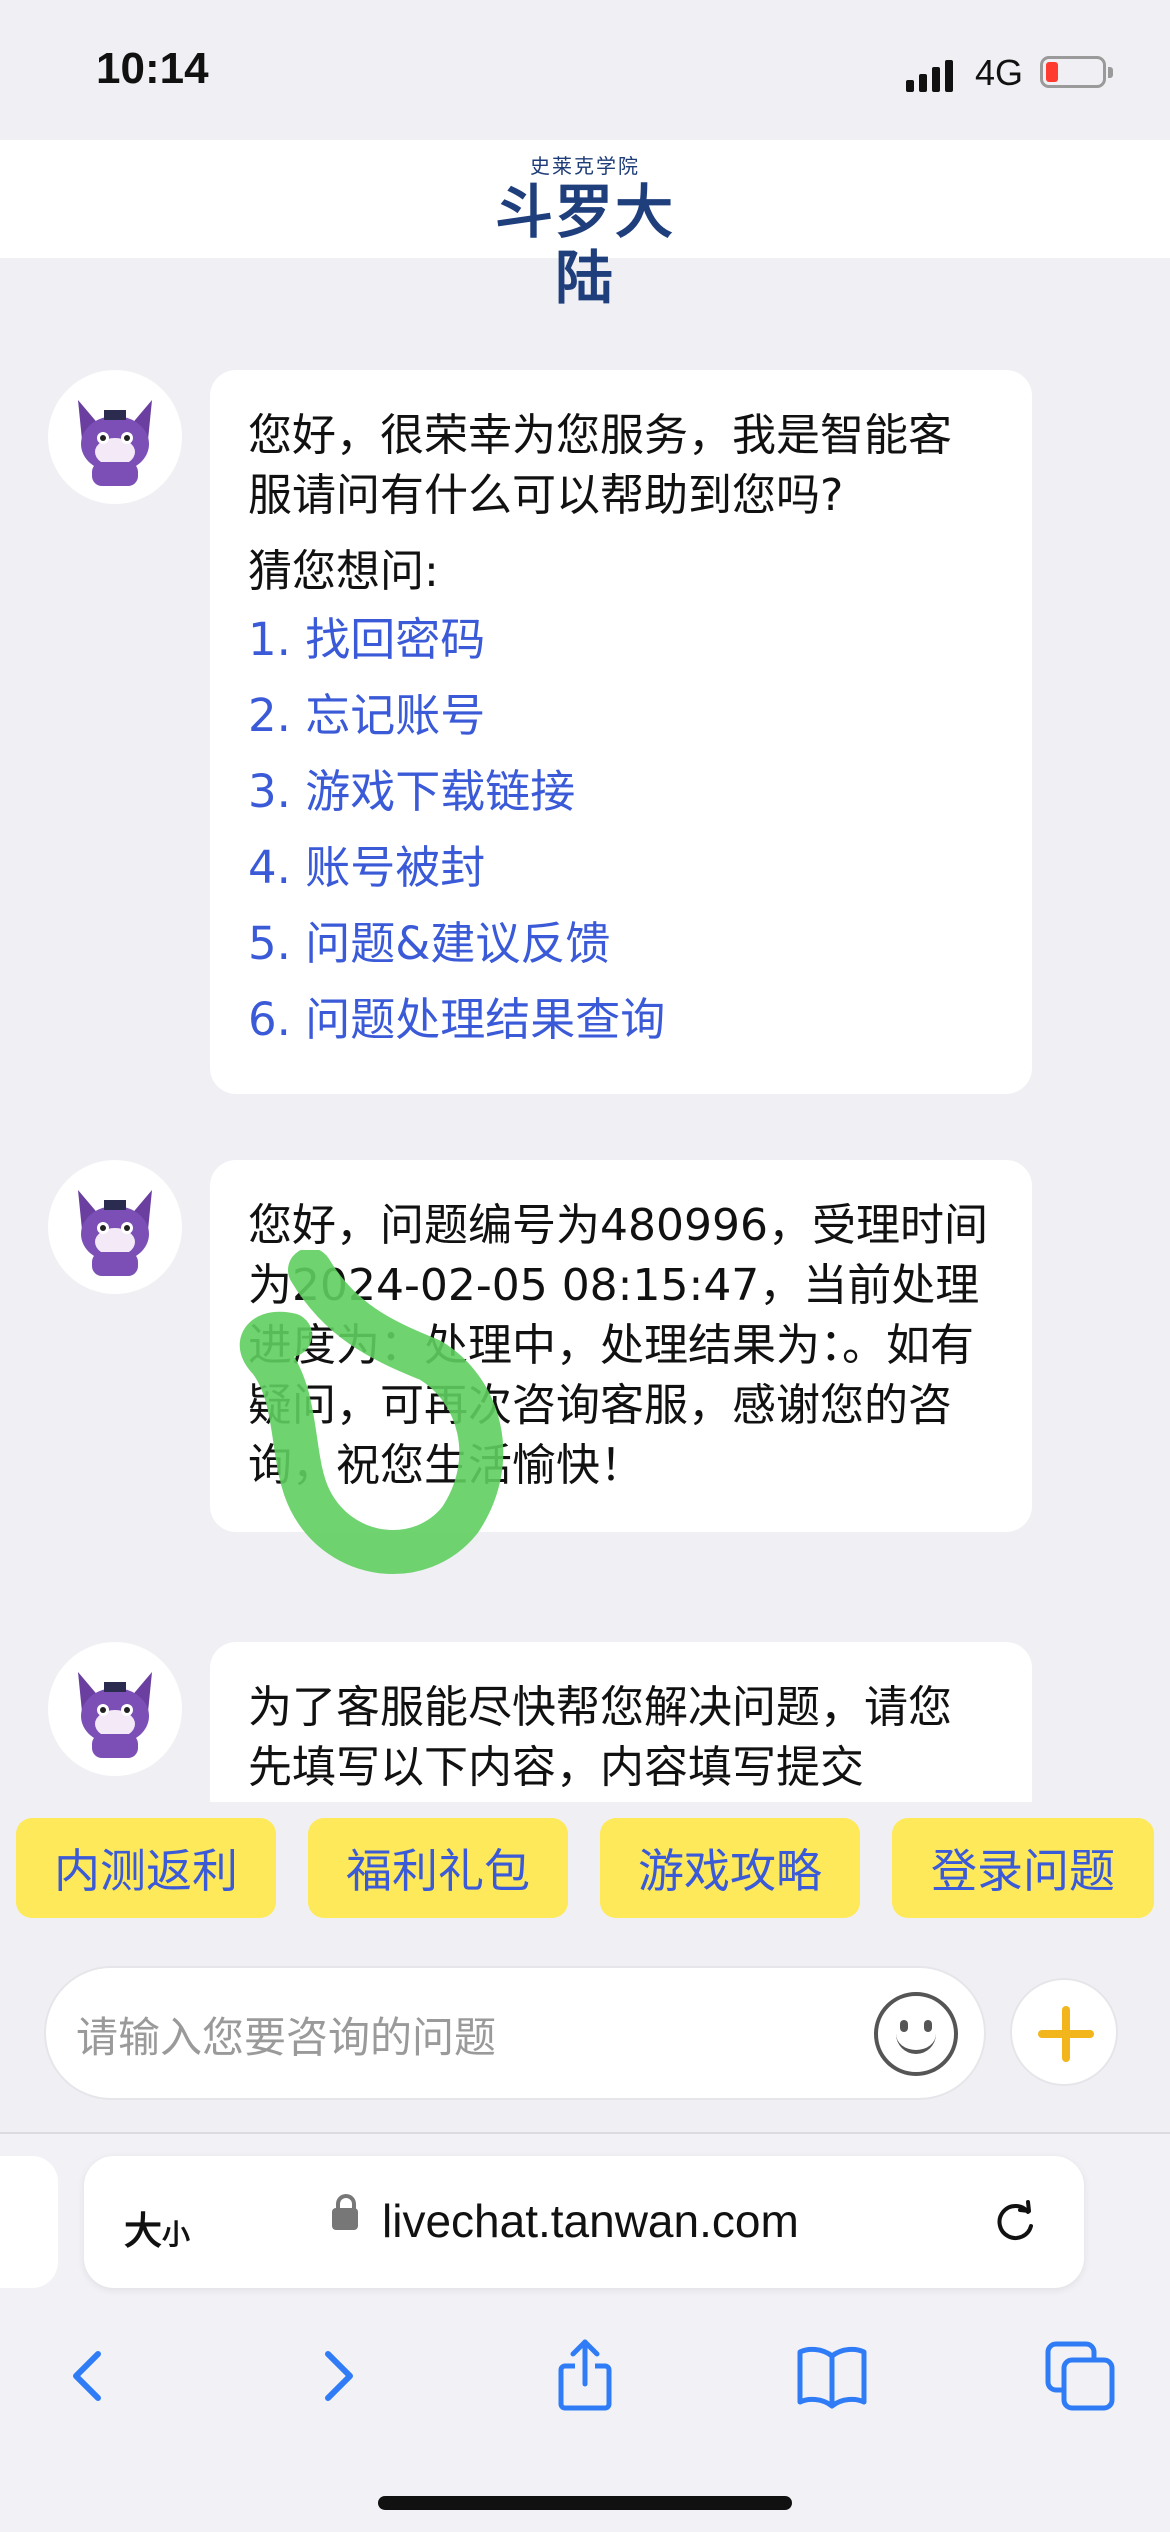 This screenshot has width=1170, height=2532. Describe the element at coordinates (29, 2222) in the screenshot. I see `previous-tab` at that location.